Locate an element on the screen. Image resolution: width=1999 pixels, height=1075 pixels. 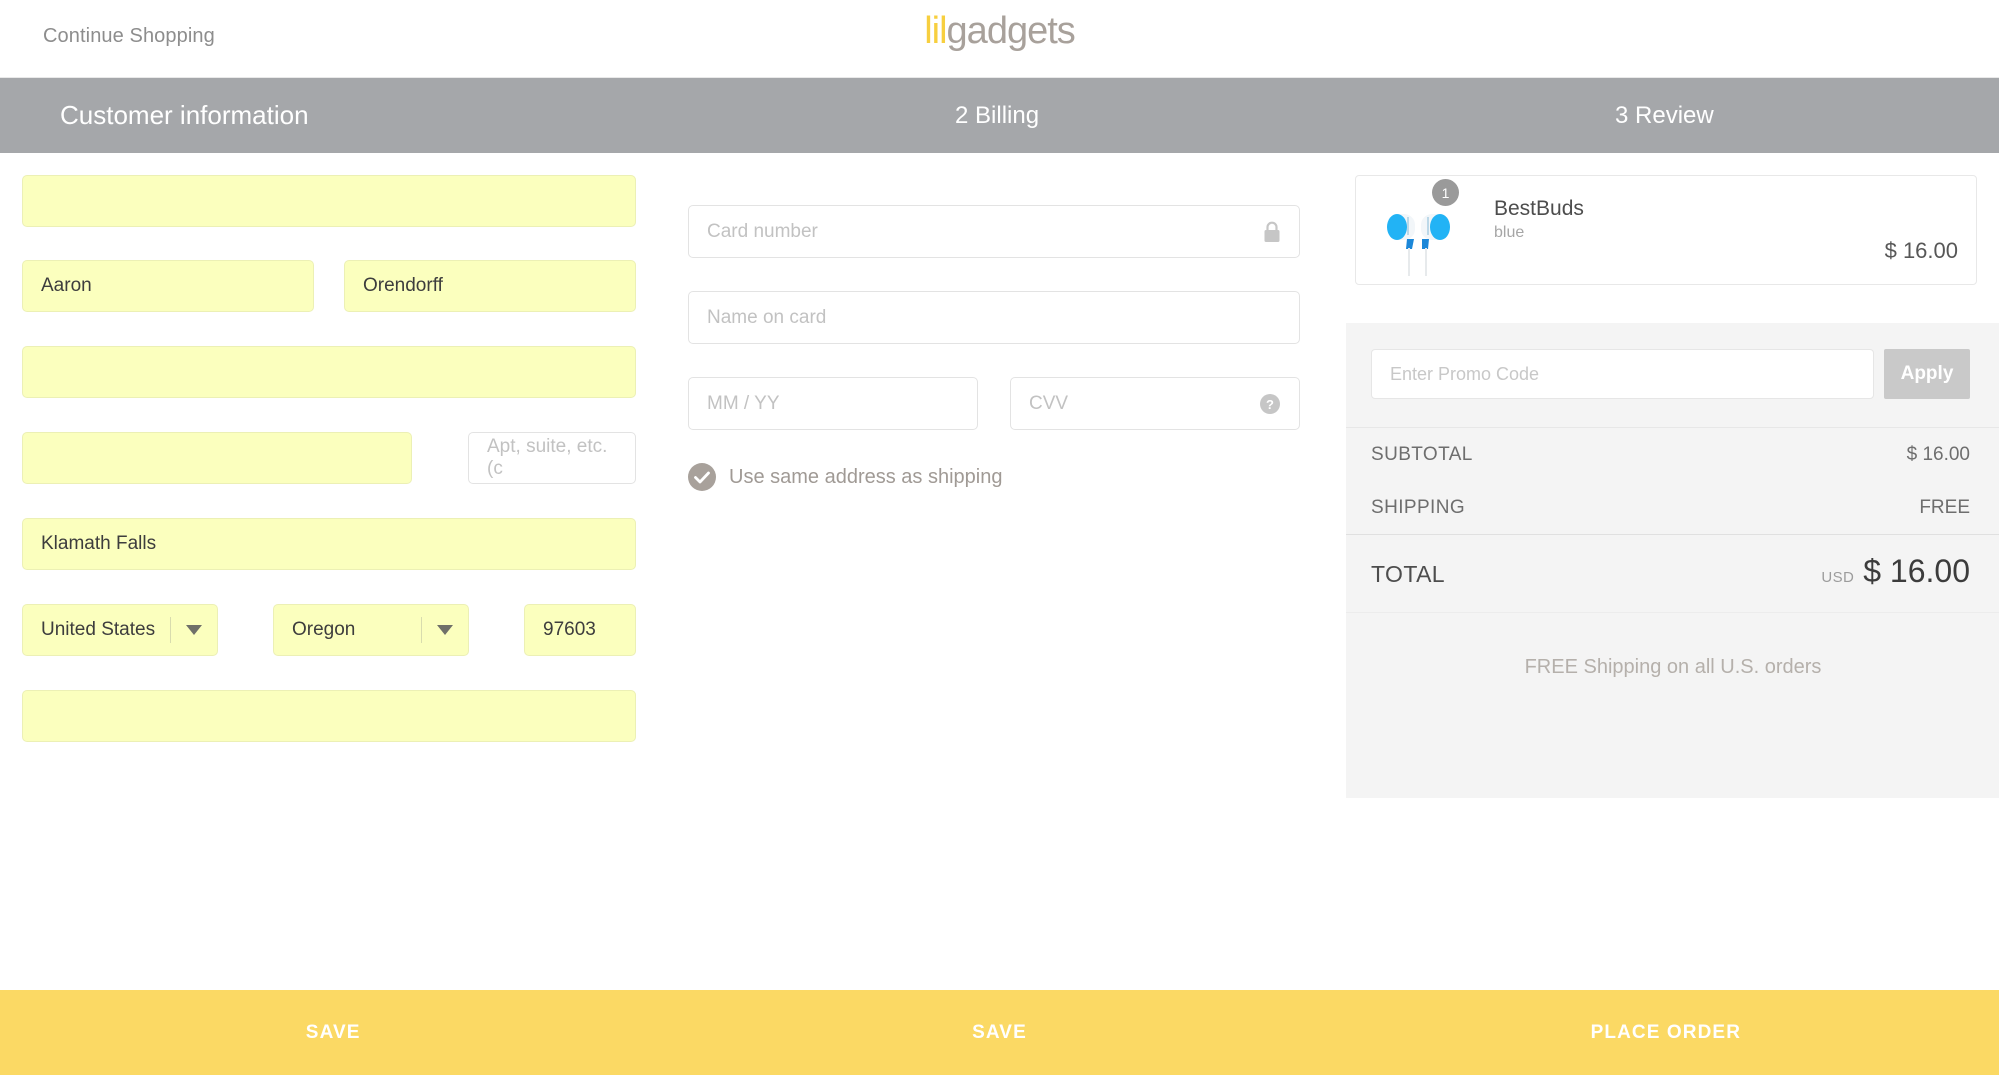
name-on-card-field: Name on card is located at coordinates (994, 317).